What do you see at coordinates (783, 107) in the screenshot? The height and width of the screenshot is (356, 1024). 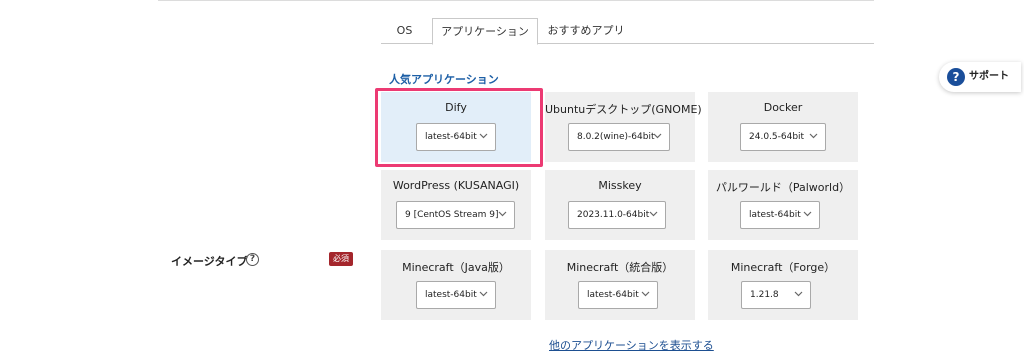 I see `app-card-title: Docker` at bounding box center [783, 107].